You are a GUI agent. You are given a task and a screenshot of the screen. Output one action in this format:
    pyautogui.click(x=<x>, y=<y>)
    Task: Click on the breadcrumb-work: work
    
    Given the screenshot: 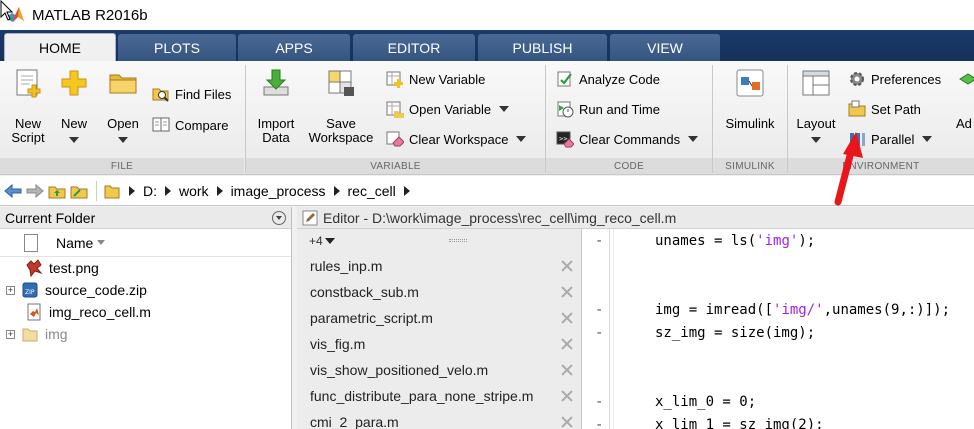 What is the action you would take?
    pyautogui.click(x=187, y=191)
    